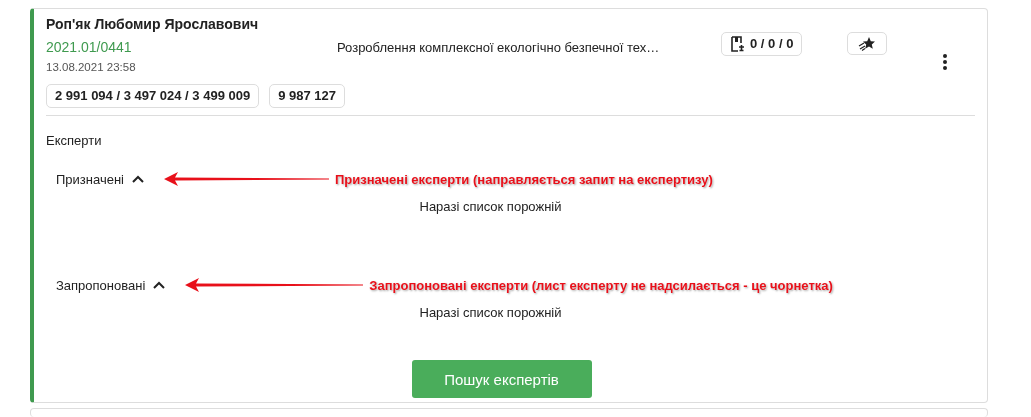  Describe the element at coordinates (91, 67) in the screenshot. I see `date-text: 13.08.2021 23:58` at that location.